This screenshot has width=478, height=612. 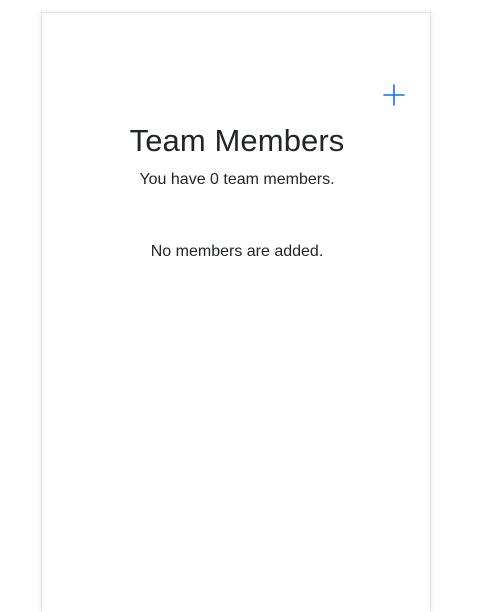 I want to click on plus-icon, so click(x=394, y=95).